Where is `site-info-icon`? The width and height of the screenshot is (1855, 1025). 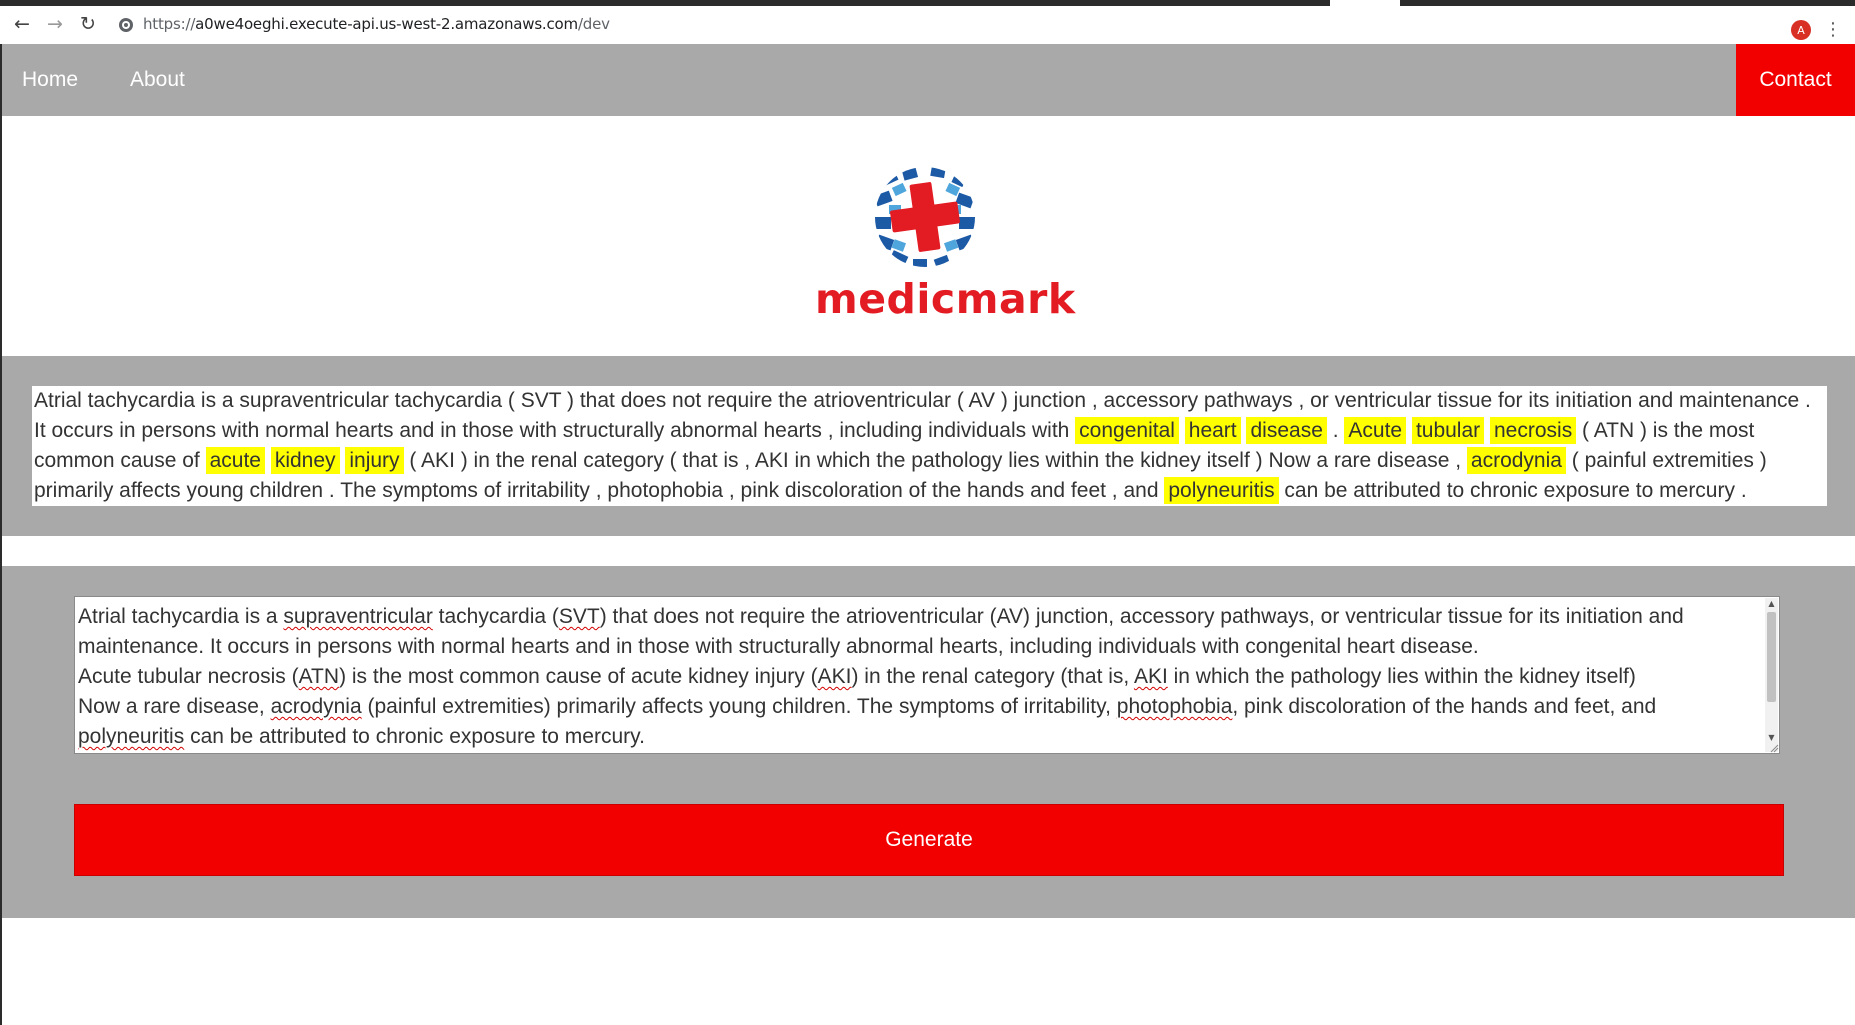
site-info-icon is located at coordinates (126, 25).